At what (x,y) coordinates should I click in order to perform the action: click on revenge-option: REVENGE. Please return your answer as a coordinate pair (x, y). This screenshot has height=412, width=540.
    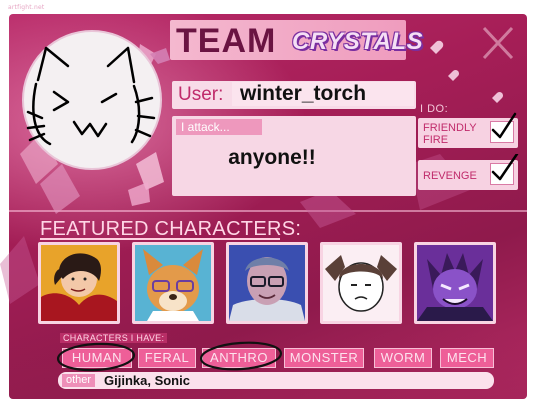
    Looking at the image, I should click on (468, 172).